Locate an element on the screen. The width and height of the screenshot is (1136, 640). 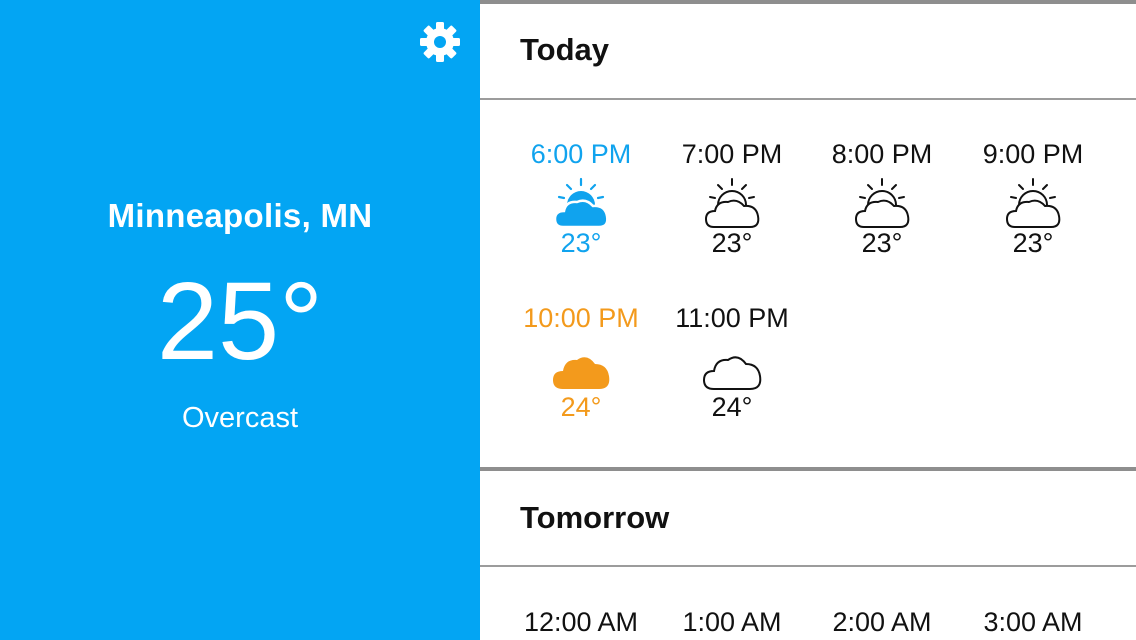
hour-item: 3:00 AM is located at coordinates (1033, 622).